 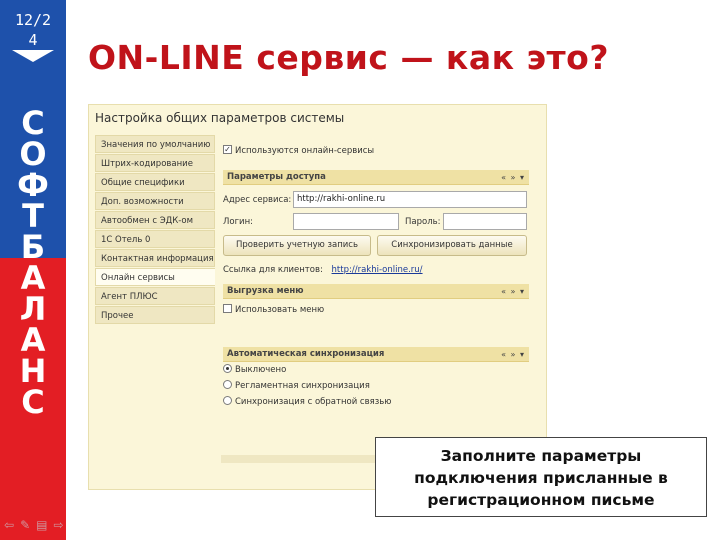 What do you see at coordinates (33, 56) in the screenshot?
I see `down-arrow-icon` at bounding box center [33, 56].